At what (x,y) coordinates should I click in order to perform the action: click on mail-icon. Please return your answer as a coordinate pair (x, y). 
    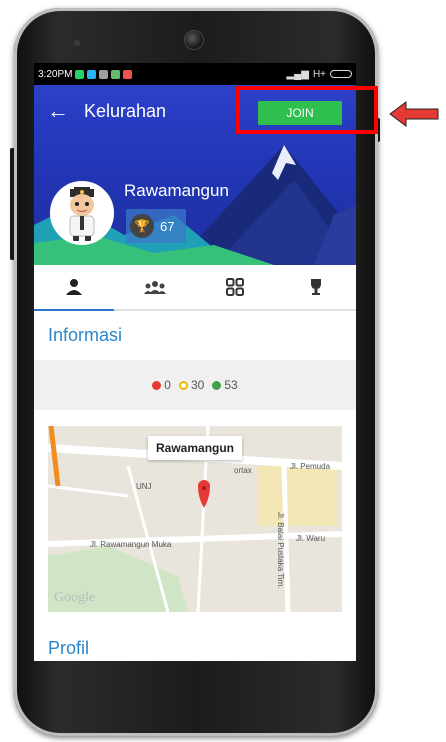
    Looking at the image, I should click on (128, 74).